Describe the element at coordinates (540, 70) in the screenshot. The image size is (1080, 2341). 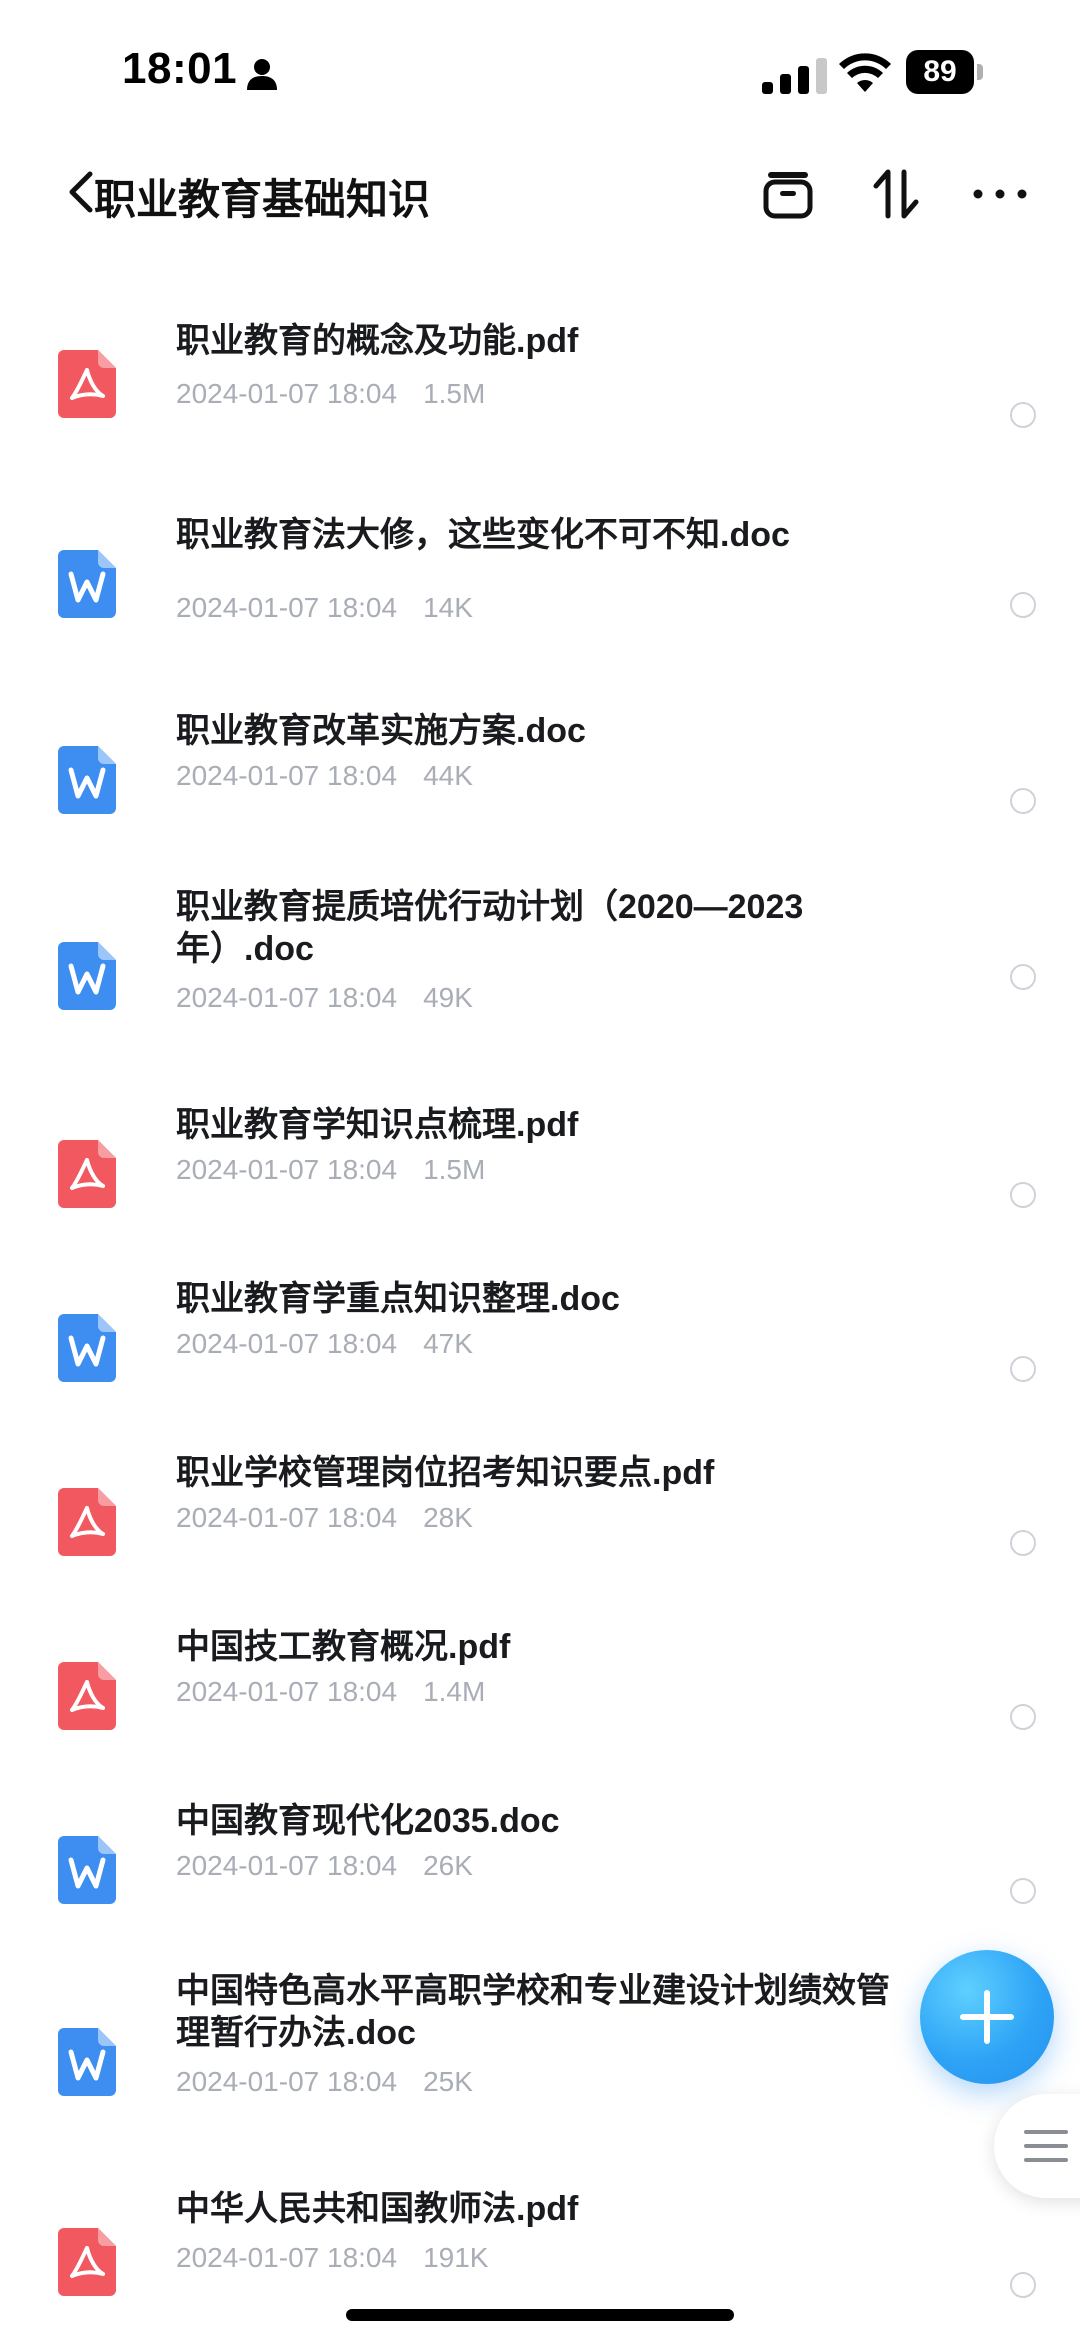
I see `status-bar: 18:01 89` at that location.